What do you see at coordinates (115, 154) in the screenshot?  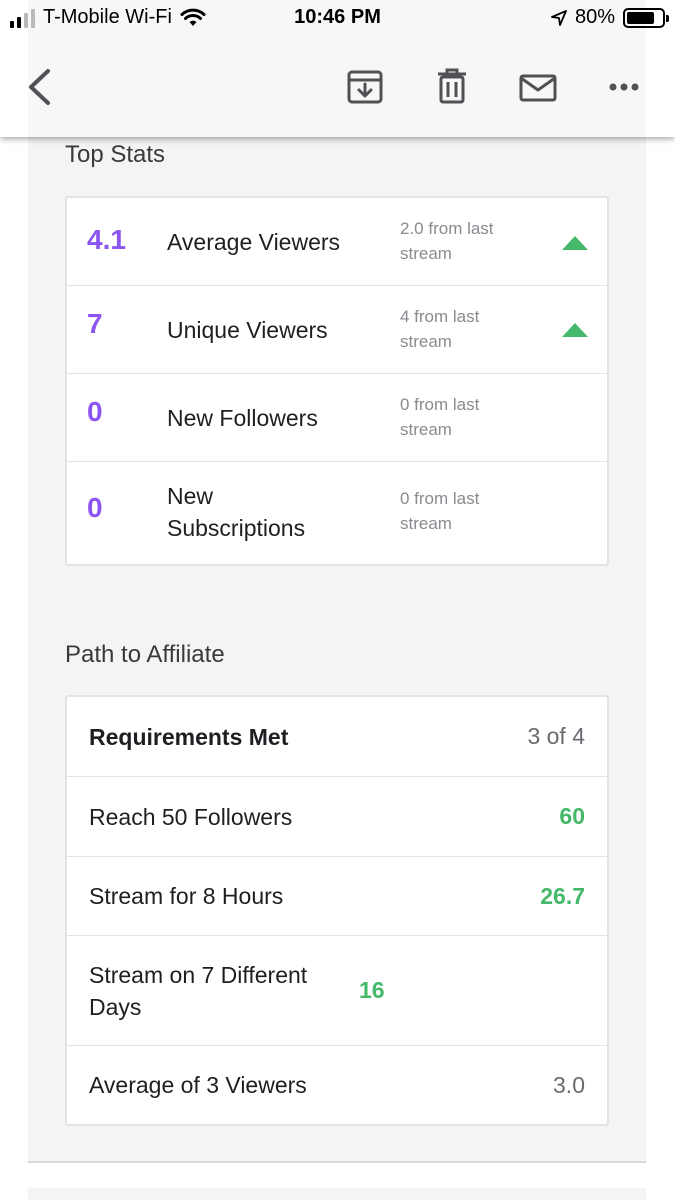 I see `top-stats-title: Top Stats` at bounding box center [115, 154].